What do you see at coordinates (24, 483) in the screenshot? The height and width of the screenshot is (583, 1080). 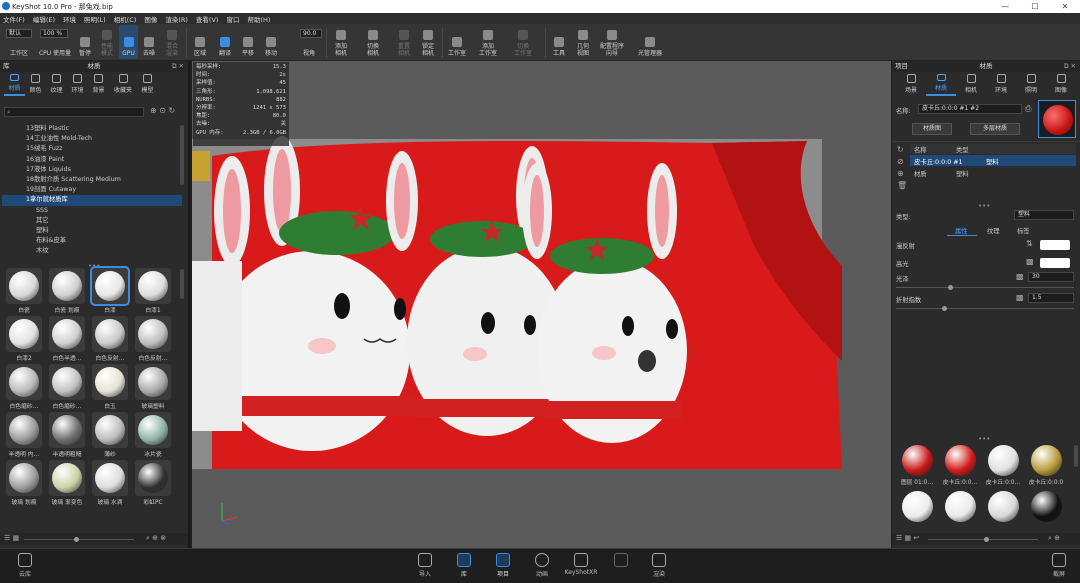 I see `material-thumbnail: 玻璃 划痕` at bounding box center [24, 483].